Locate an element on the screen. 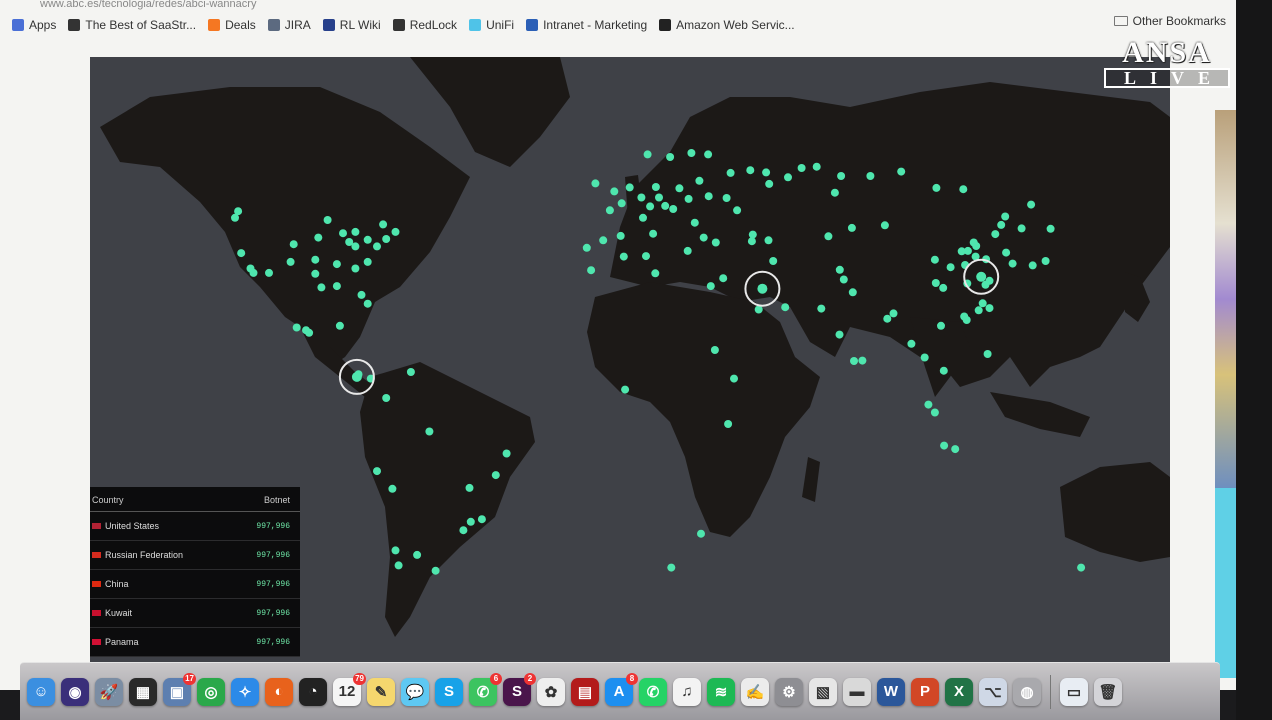  bookmark-confluence: RL Wiki is located at coordinates (351, 25).